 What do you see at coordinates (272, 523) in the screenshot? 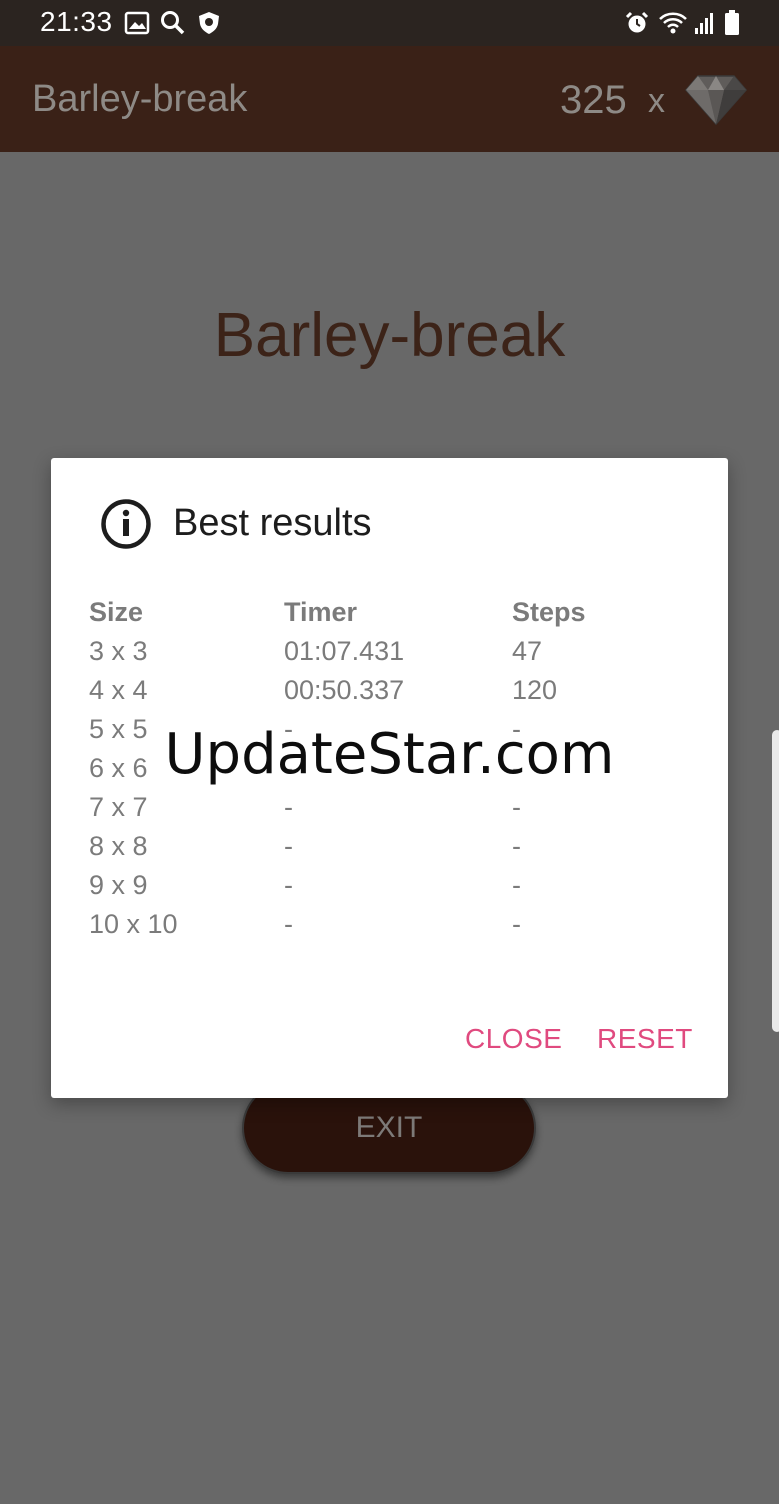
I see `dialog-title: Best results` at bounding box center [272, 523].